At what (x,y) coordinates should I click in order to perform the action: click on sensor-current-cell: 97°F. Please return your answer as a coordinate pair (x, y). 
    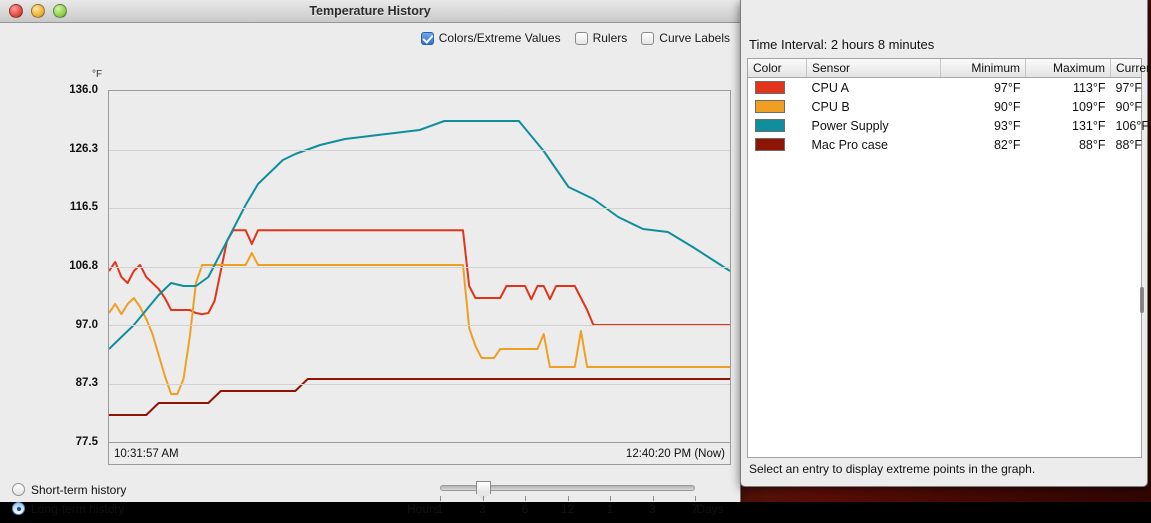
    Looking at the image, I should click on (1129, 87).